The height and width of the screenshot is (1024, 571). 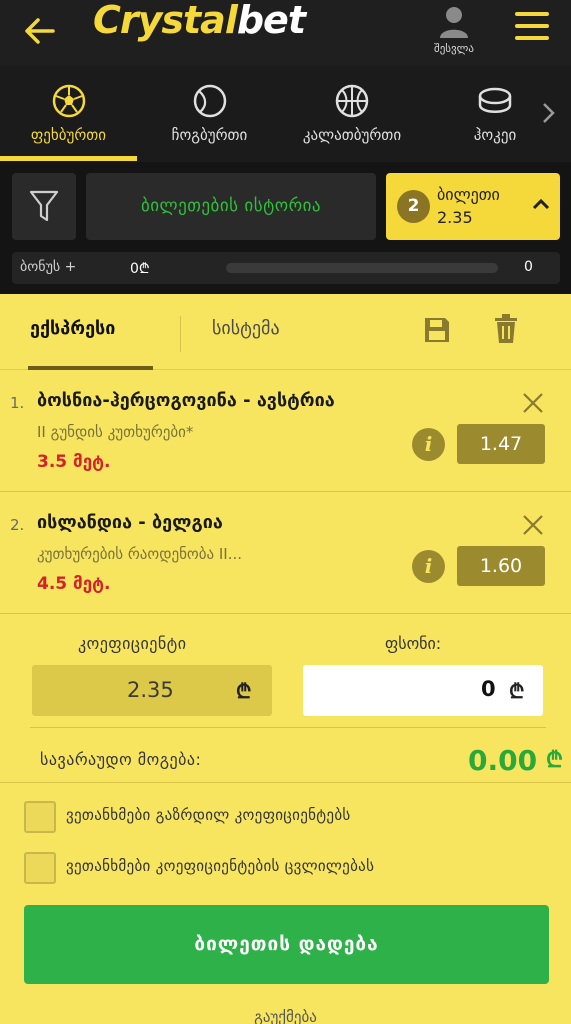 I want to click on sports-nav: ფეხბურთი ჩოგბურთი კალათბურთი ჰოკეი, so click(x=285, y=114).